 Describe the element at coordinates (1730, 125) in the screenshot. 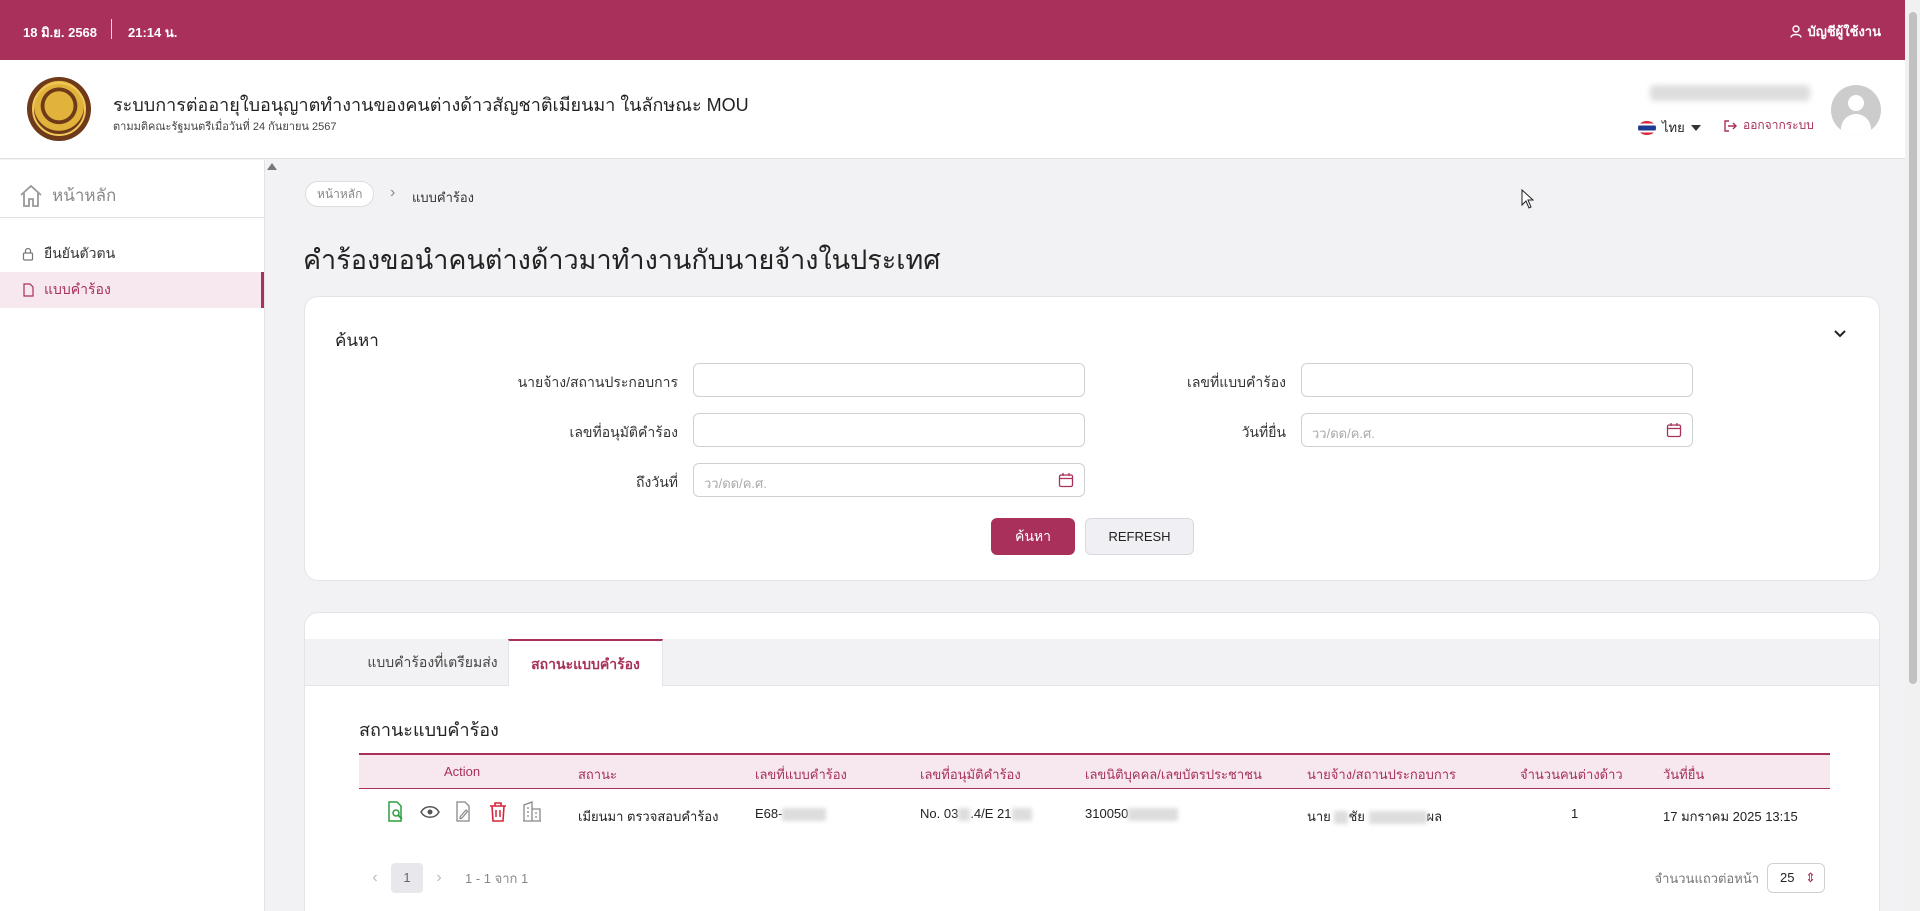

I see `logout-icon` at that location.